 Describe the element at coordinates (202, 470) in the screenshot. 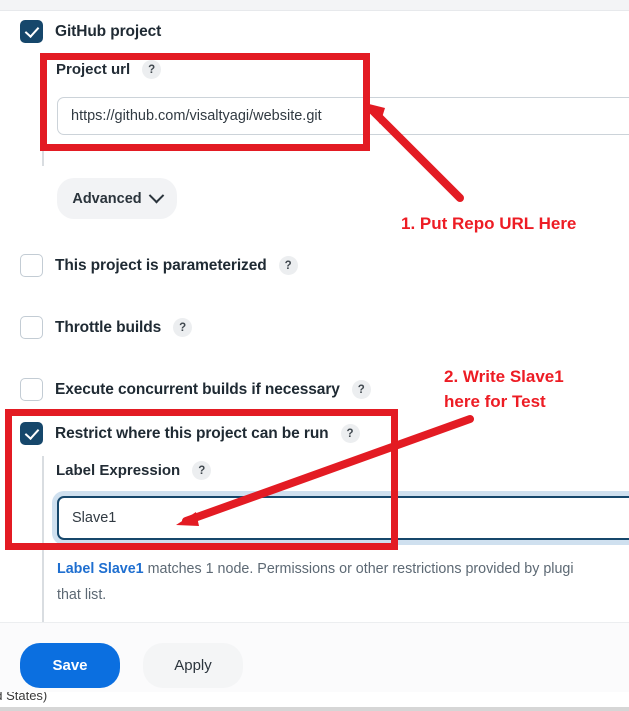

I see `help-icon-label-expression: ?` at that location.